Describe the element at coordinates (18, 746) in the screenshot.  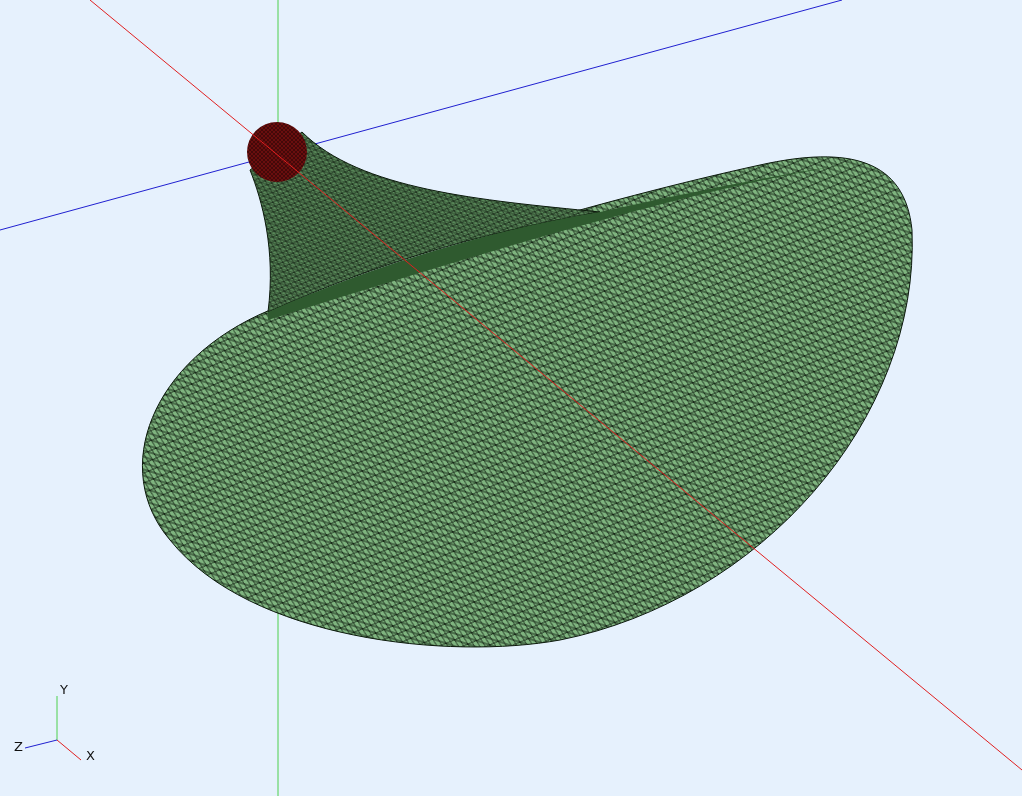
I see `axis-label: Z` at that location.